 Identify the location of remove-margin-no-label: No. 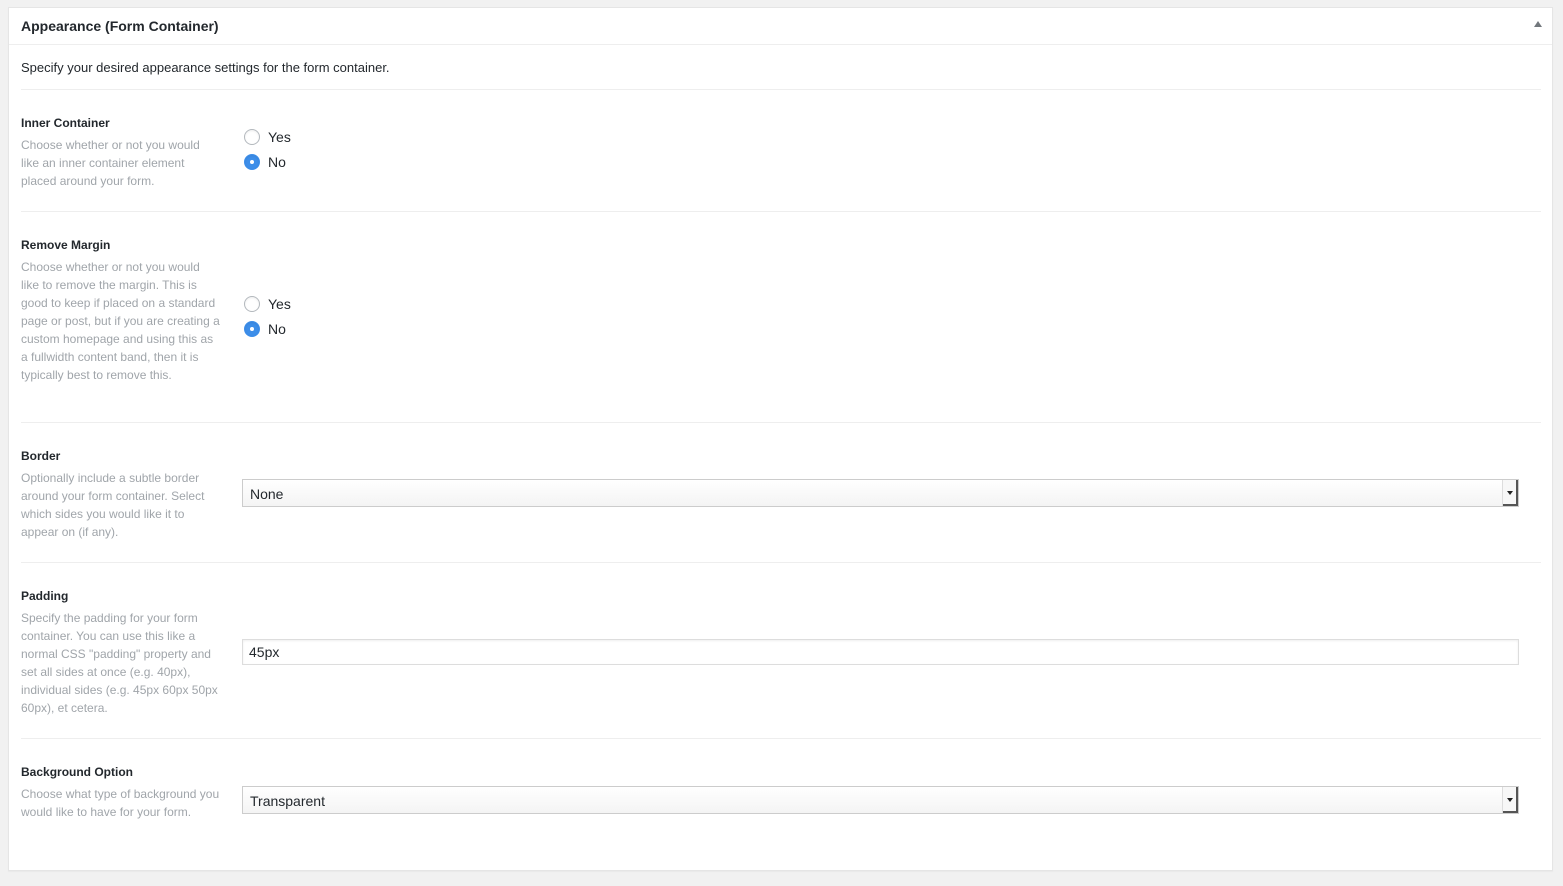
(277, 329).